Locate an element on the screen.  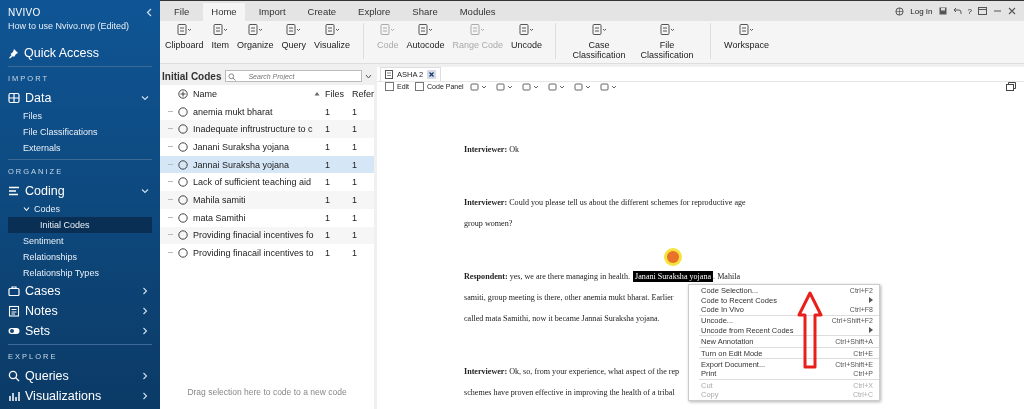
chevron-left-icon is located at coordinates (149, 12).